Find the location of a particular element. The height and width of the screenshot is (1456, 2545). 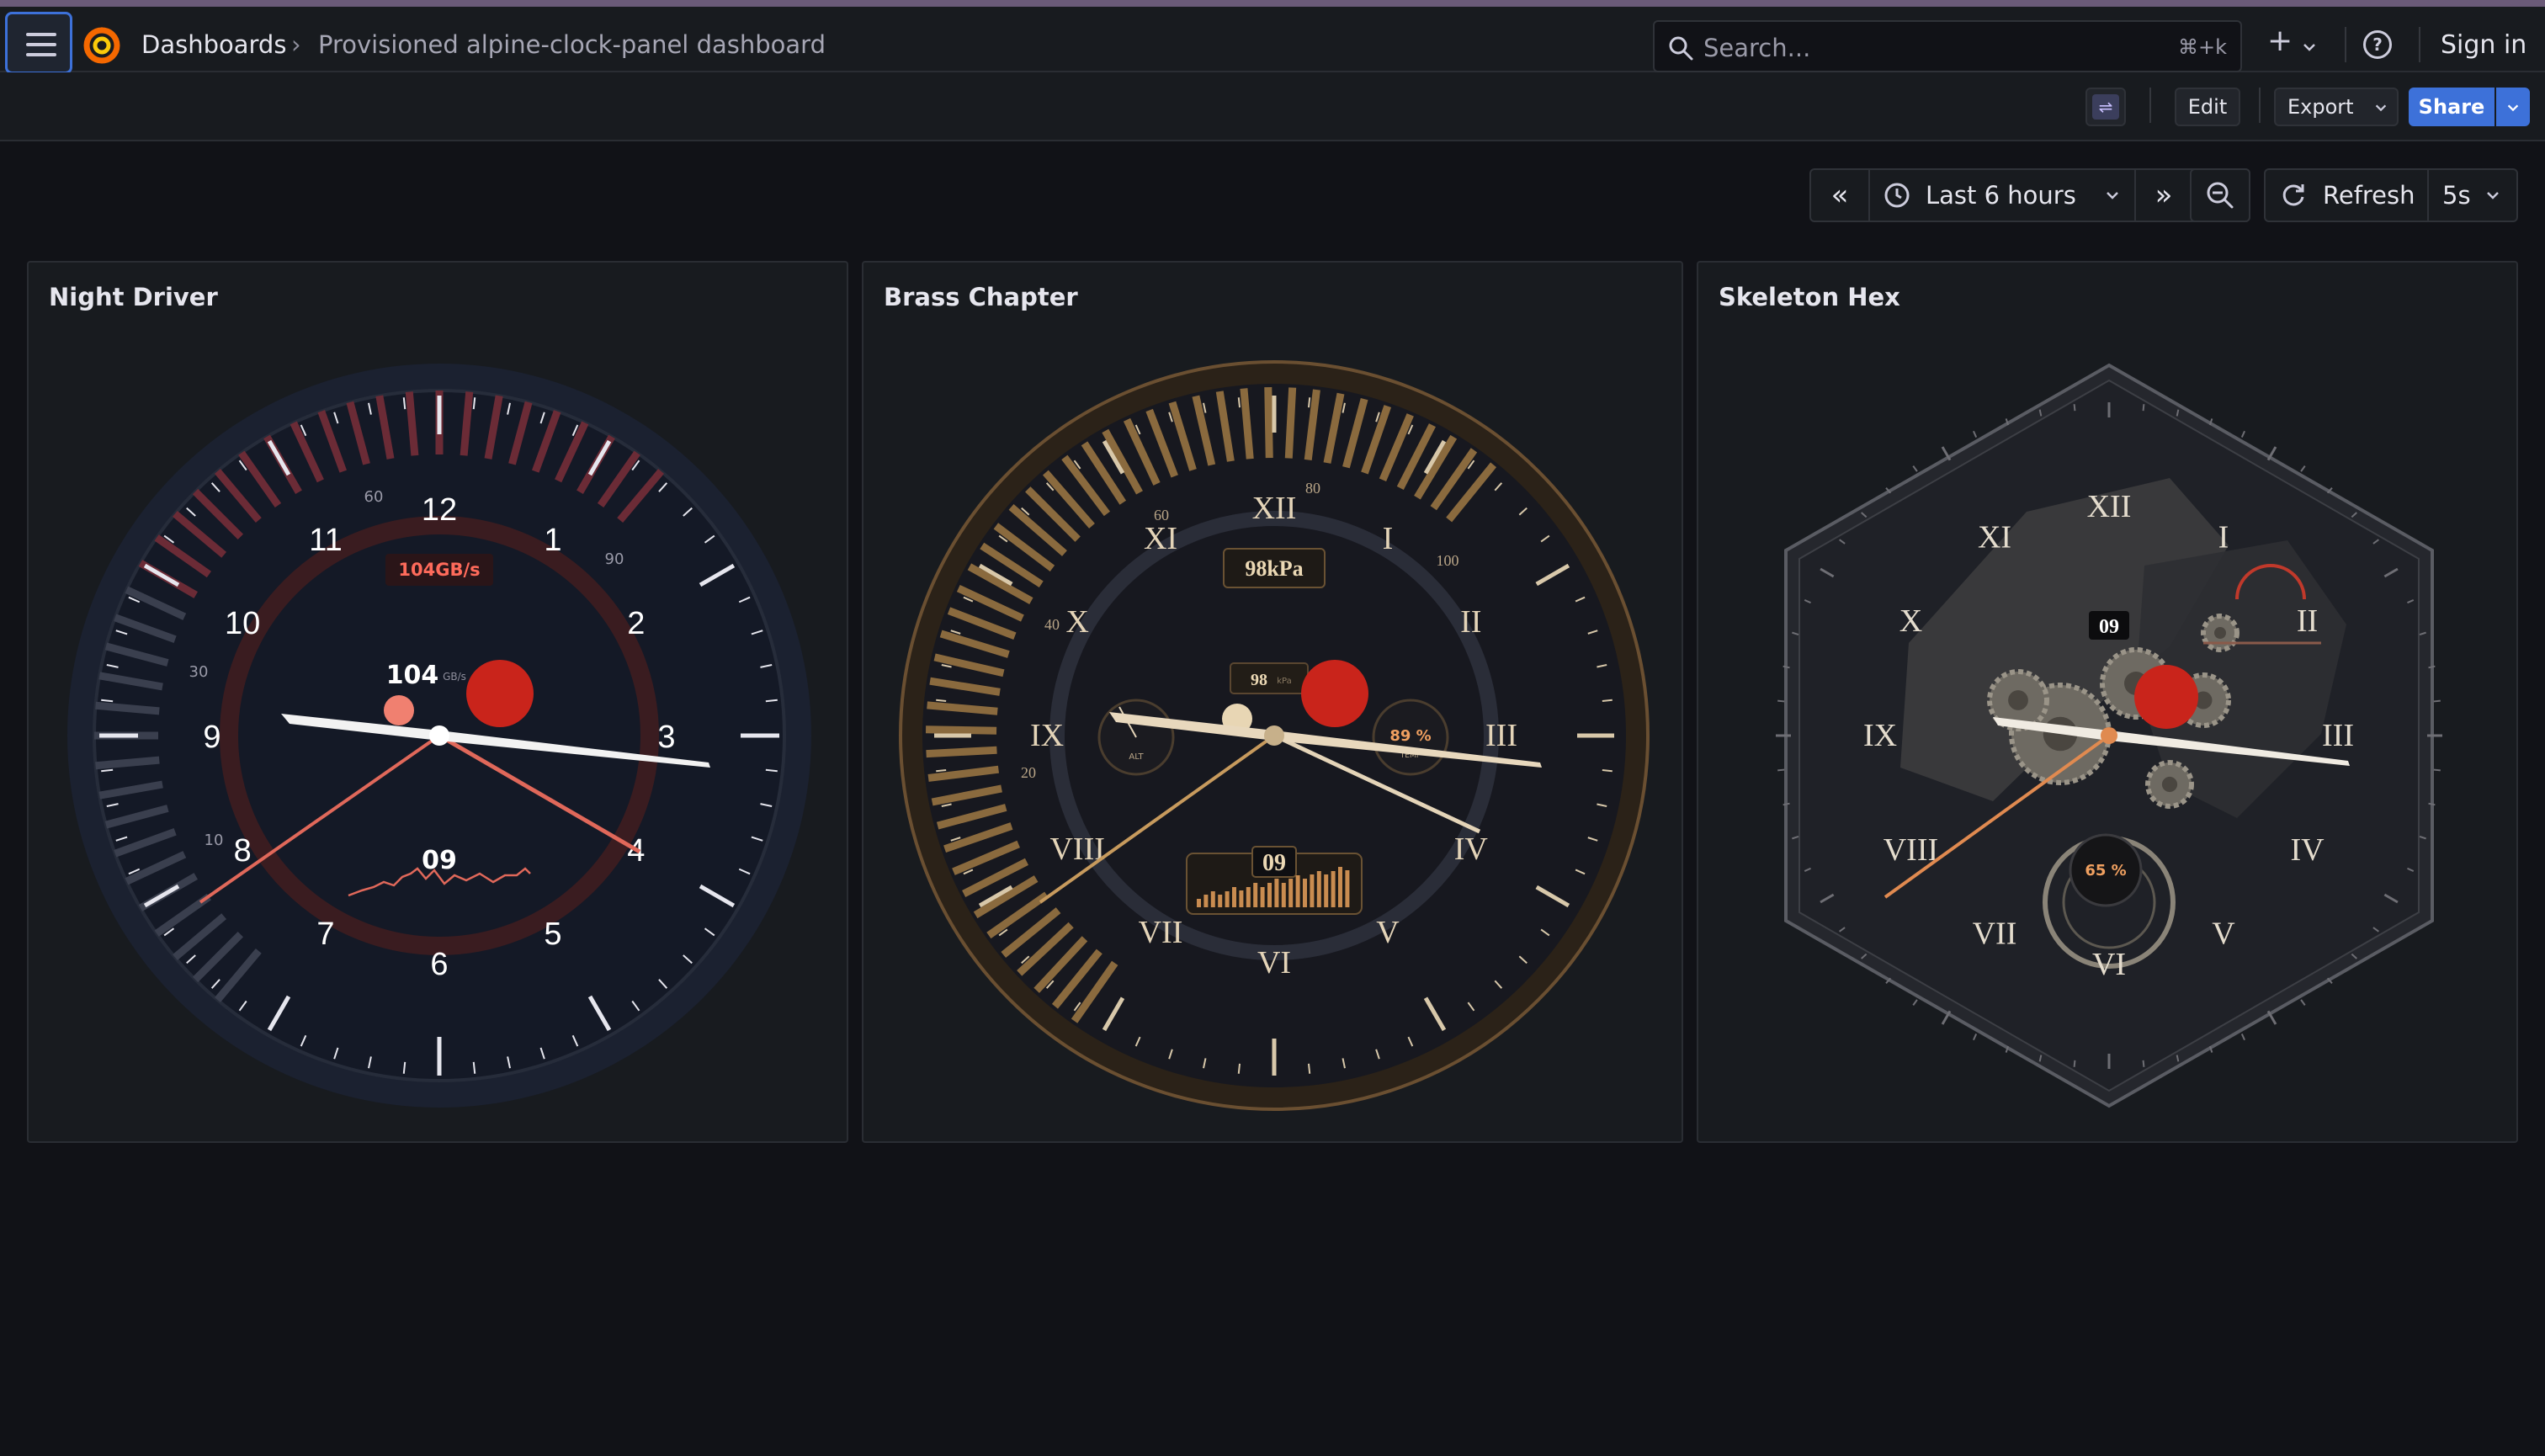

menu-toggle-button is located at coordinates (38, 43).